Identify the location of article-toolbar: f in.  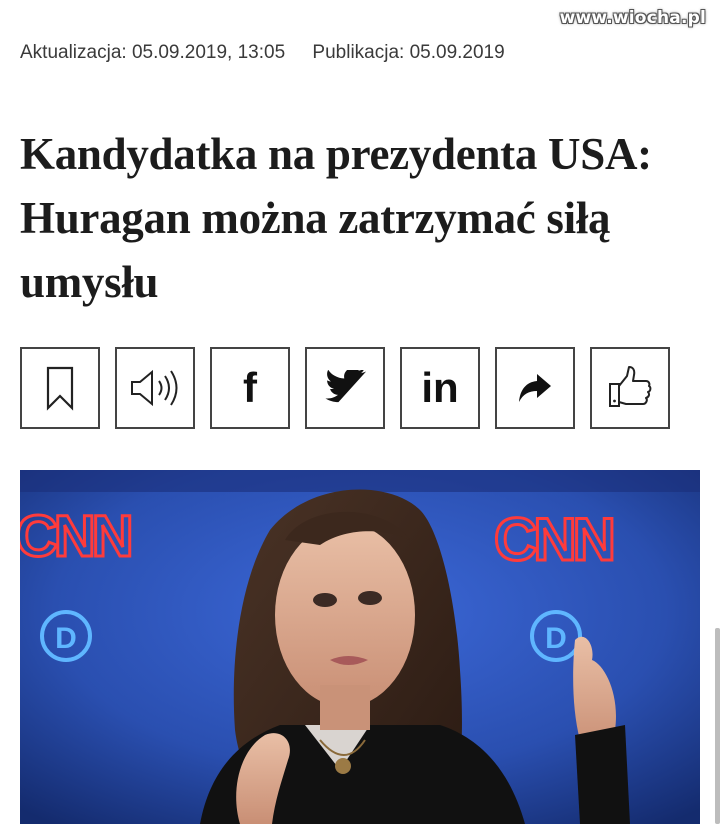
(345, 388).